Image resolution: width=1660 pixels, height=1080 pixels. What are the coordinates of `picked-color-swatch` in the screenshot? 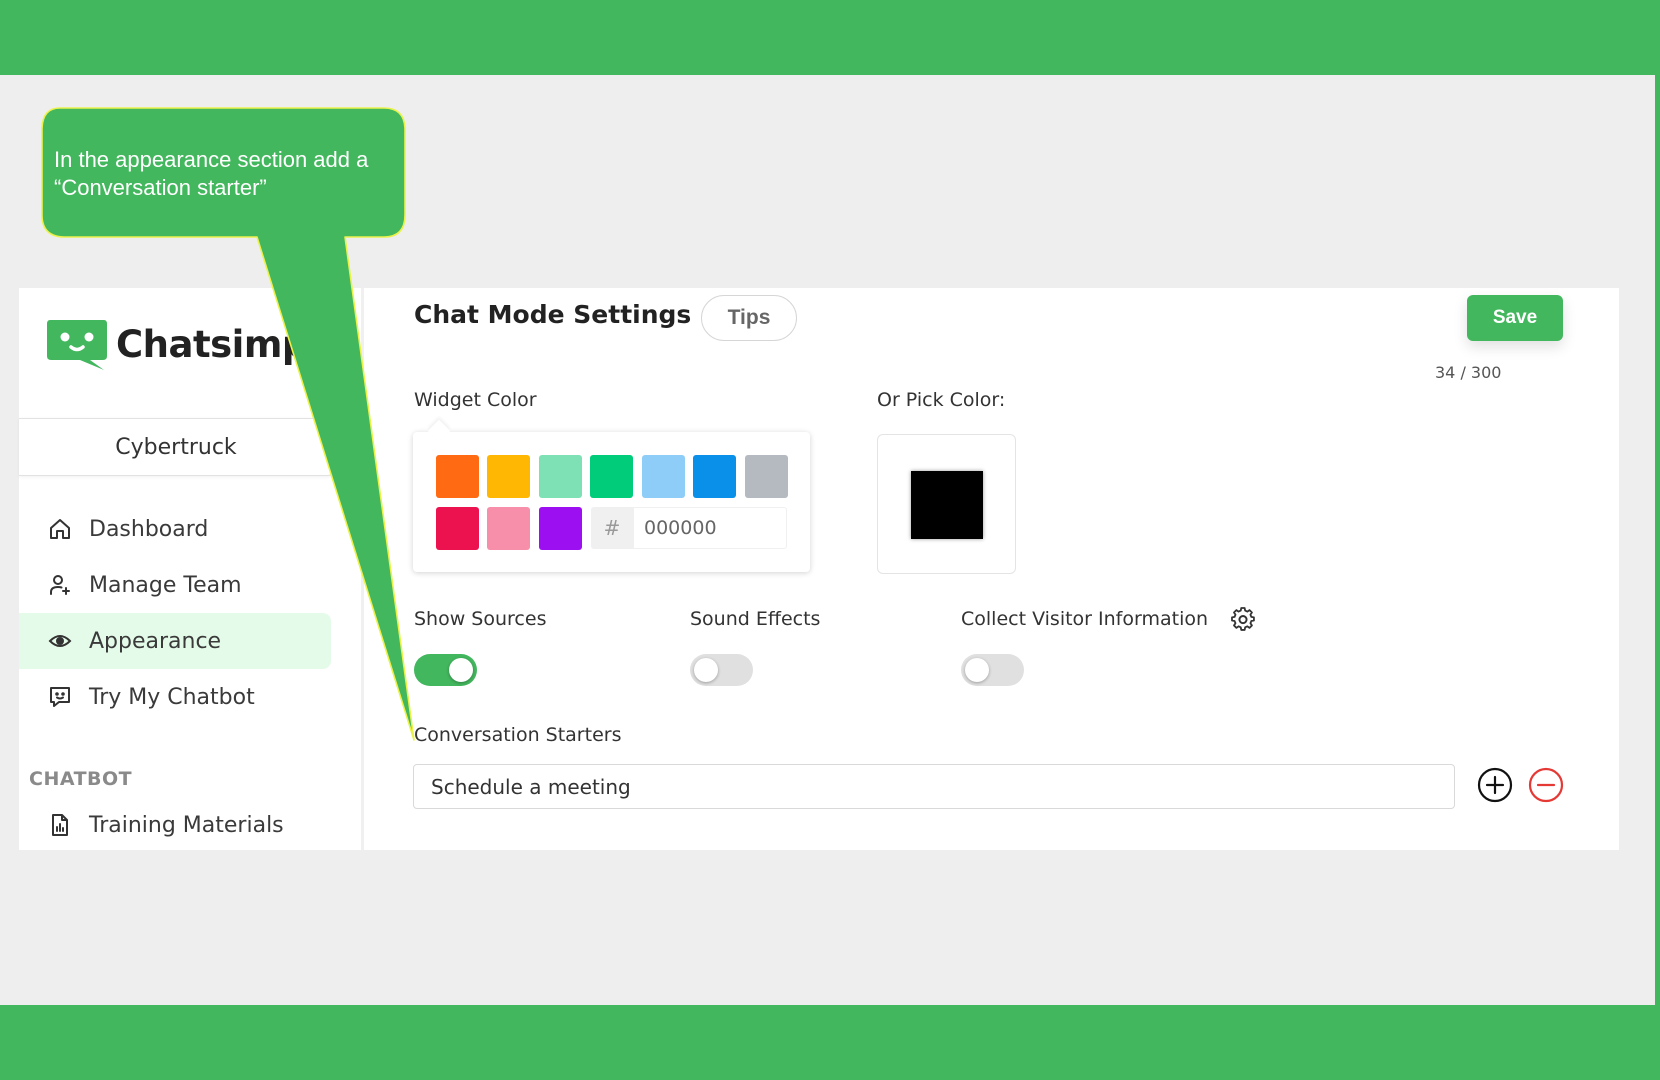 It's located at (947, 505).